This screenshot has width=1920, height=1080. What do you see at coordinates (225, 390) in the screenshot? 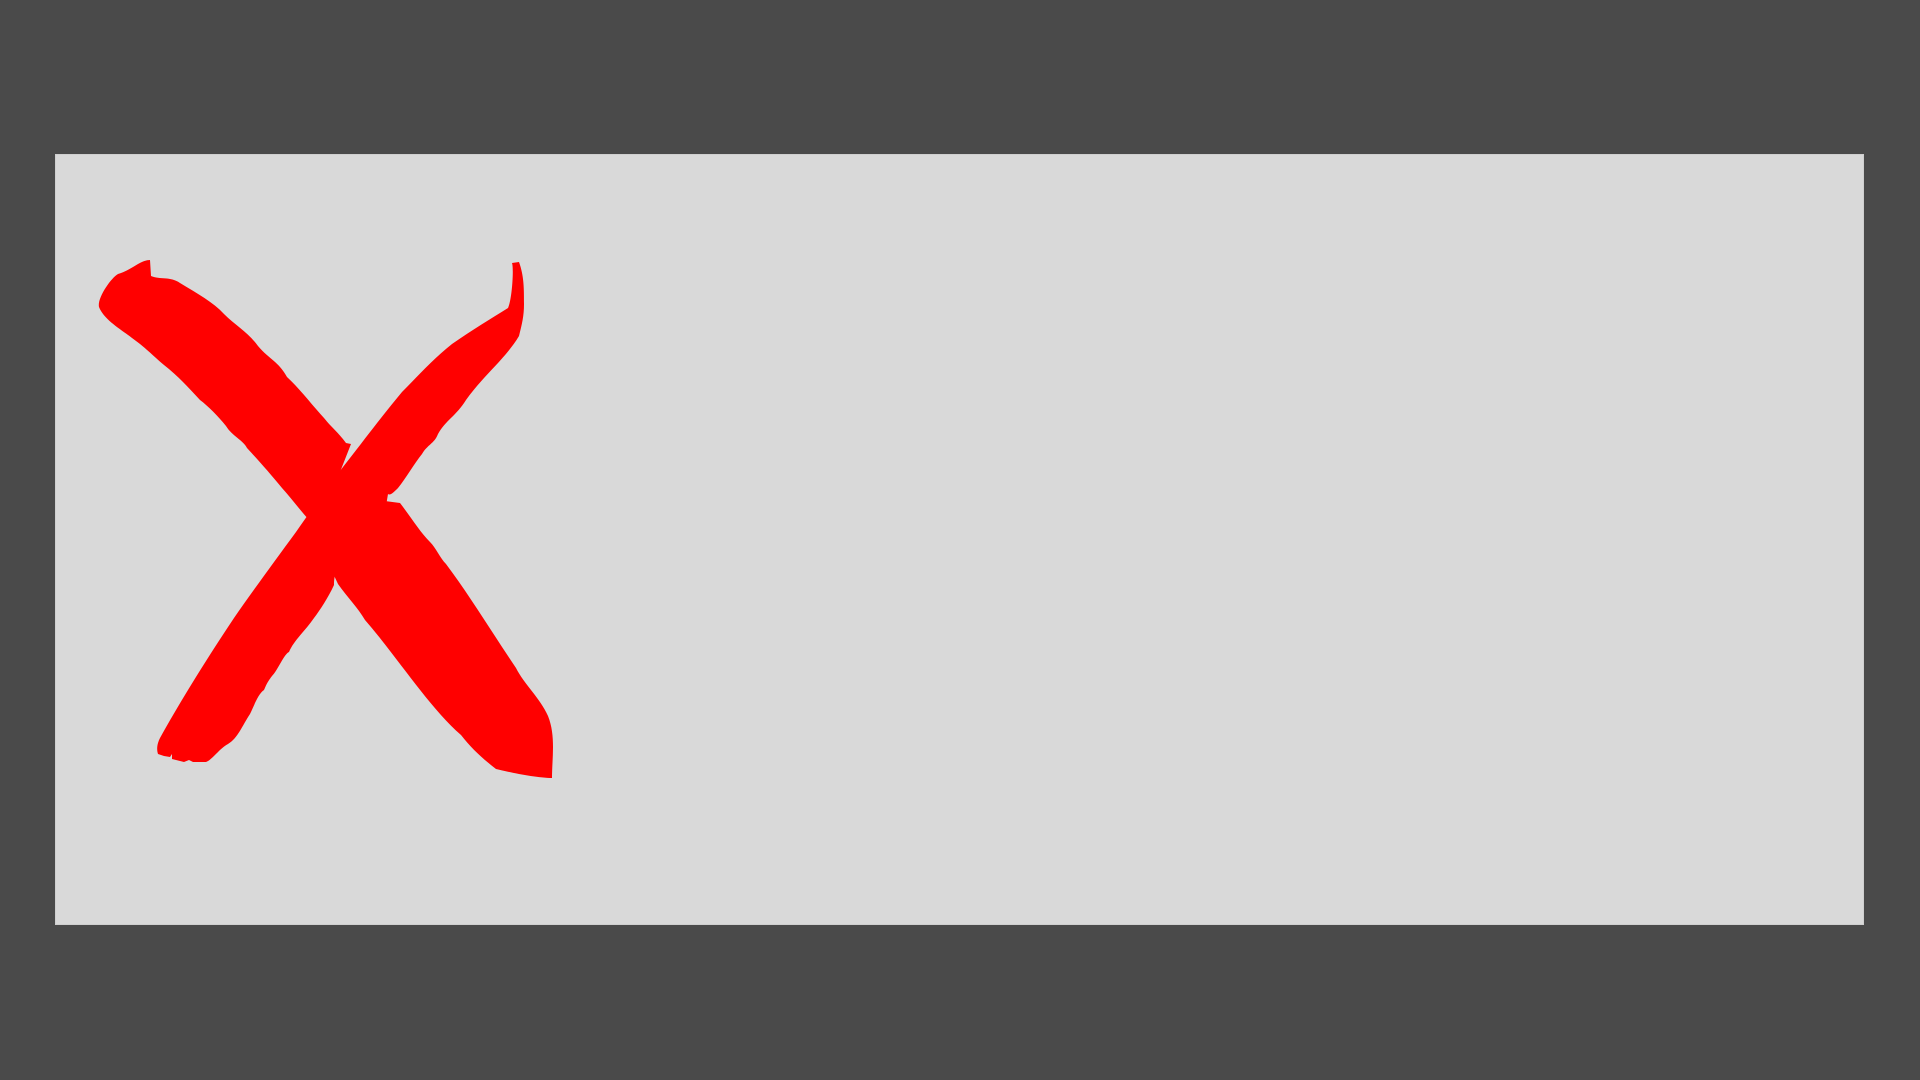
I see `x-stroke-descending` at bounding box center [225, 390].